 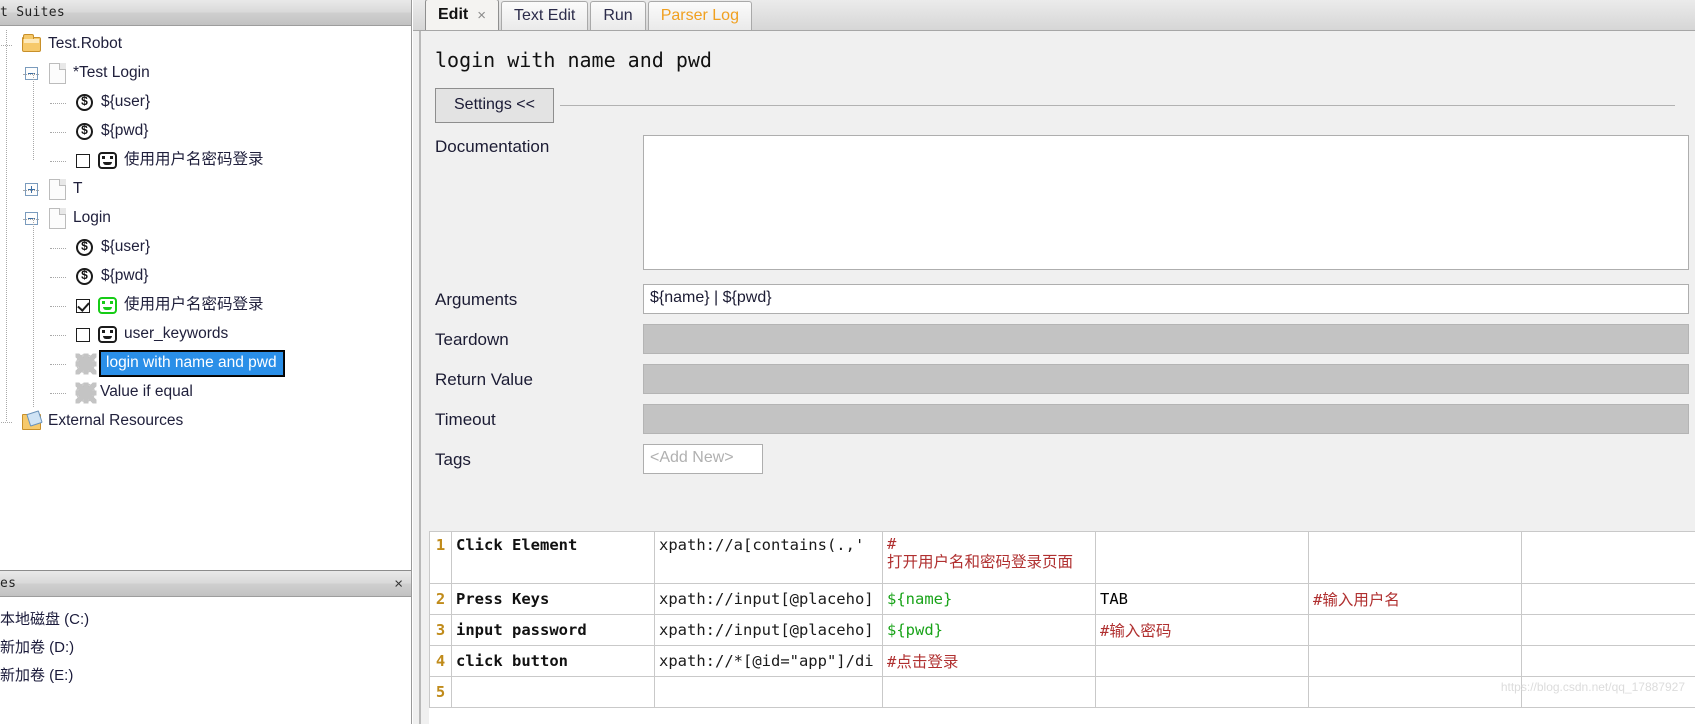 I want to click on tree-item: Login, so click(x=205, y=218).